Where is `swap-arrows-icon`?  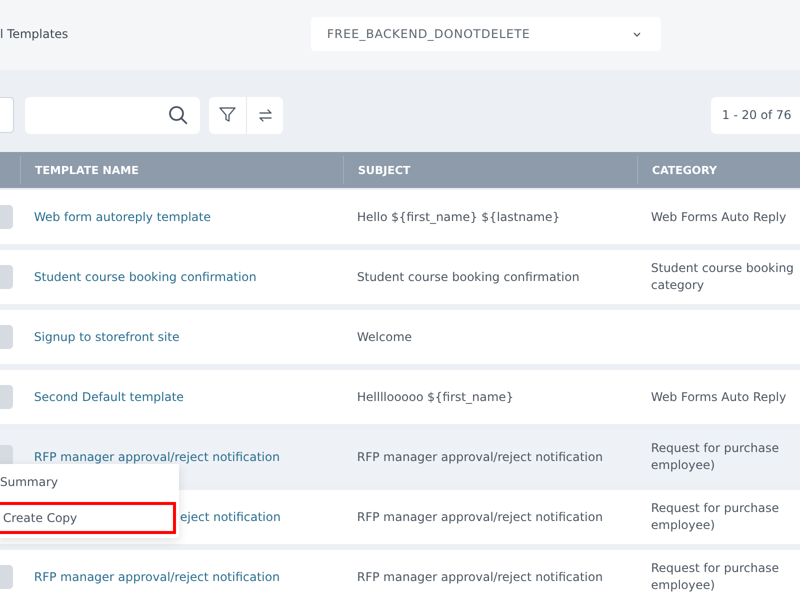
swap-arrows-icon is located at coordinates (265, 115).